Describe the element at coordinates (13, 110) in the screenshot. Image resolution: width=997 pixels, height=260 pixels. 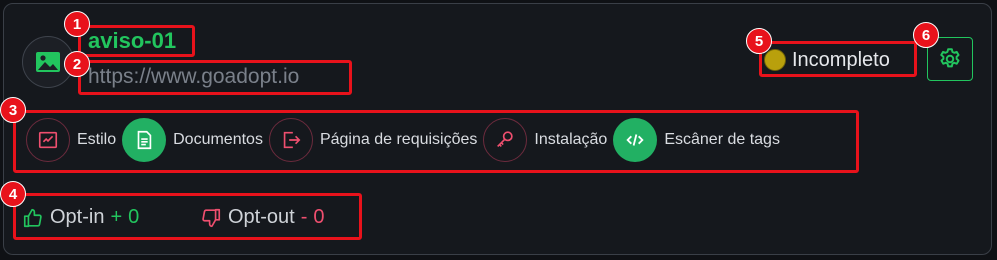
I see `annotation-badge: 3` at that location.